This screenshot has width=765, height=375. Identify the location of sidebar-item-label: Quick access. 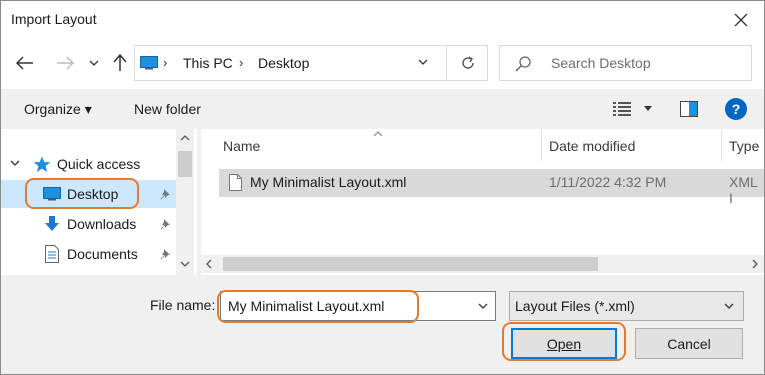
(99, 164).